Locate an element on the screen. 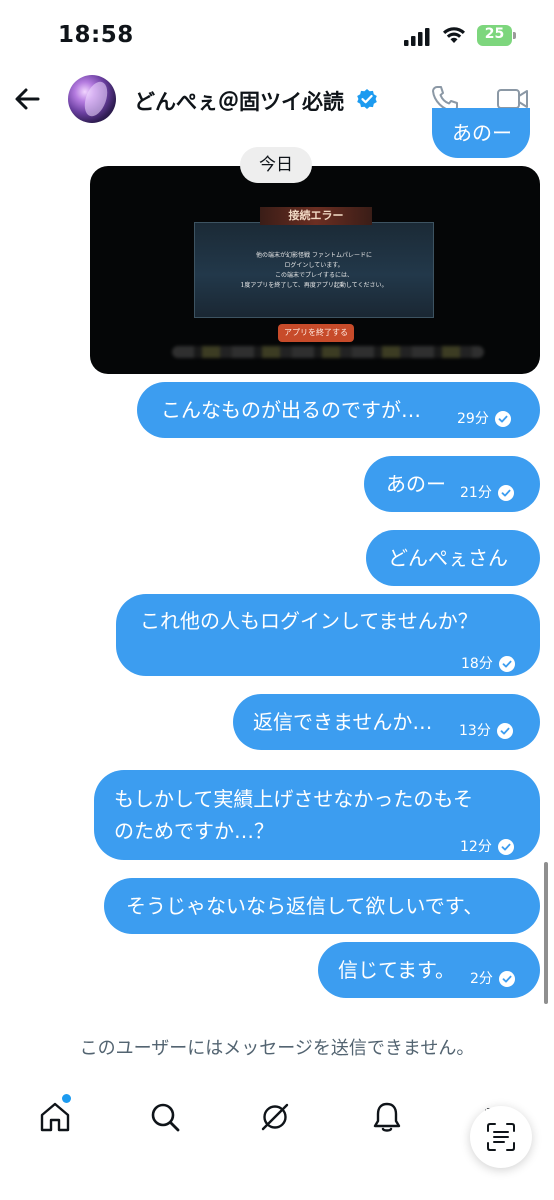 The height and width of the screenshot is (1200, 554). error-dialog-line: ログインしています。 is located at coordinates (314, 265).